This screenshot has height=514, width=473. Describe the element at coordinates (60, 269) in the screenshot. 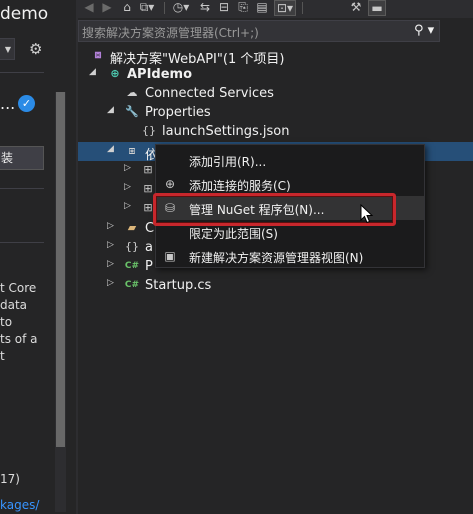

I see `scrollbar-thumb` at that location.